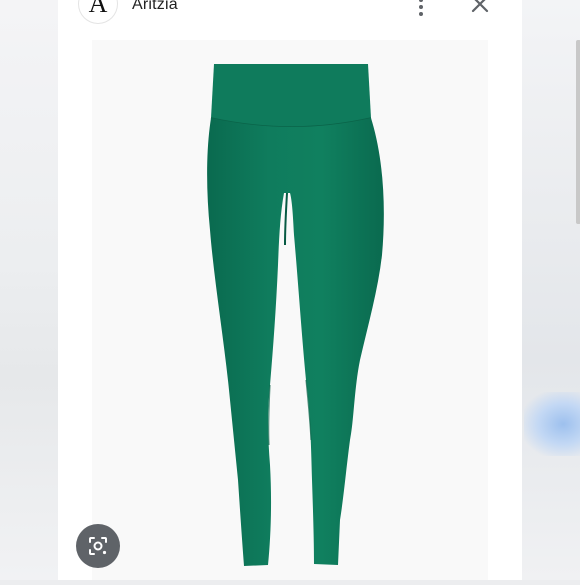 The width and height of the screenshot is (580, 585). Describe the element at coordinates (552, 424) in the screenshot. I see `background-blue-glow` at that location.